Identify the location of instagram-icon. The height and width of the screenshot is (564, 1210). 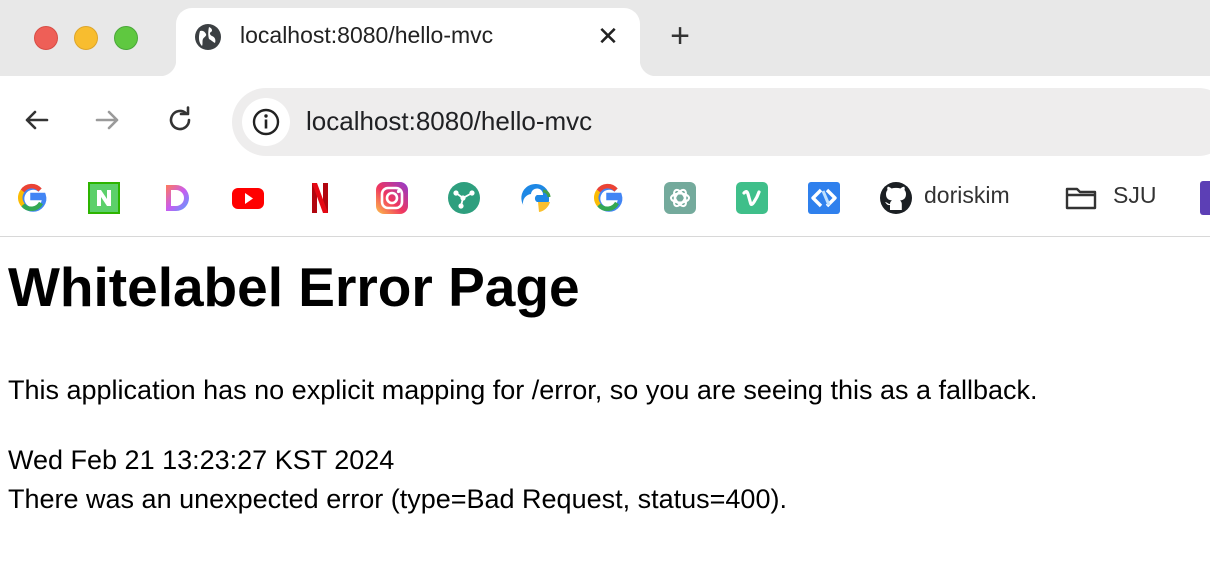
(392, 198).